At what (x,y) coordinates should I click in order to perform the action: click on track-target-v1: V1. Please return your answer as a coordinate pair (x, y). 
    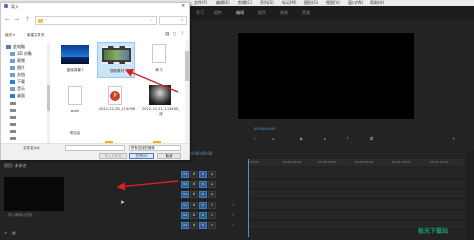
    Looking at the image, I should click on (185, 194).